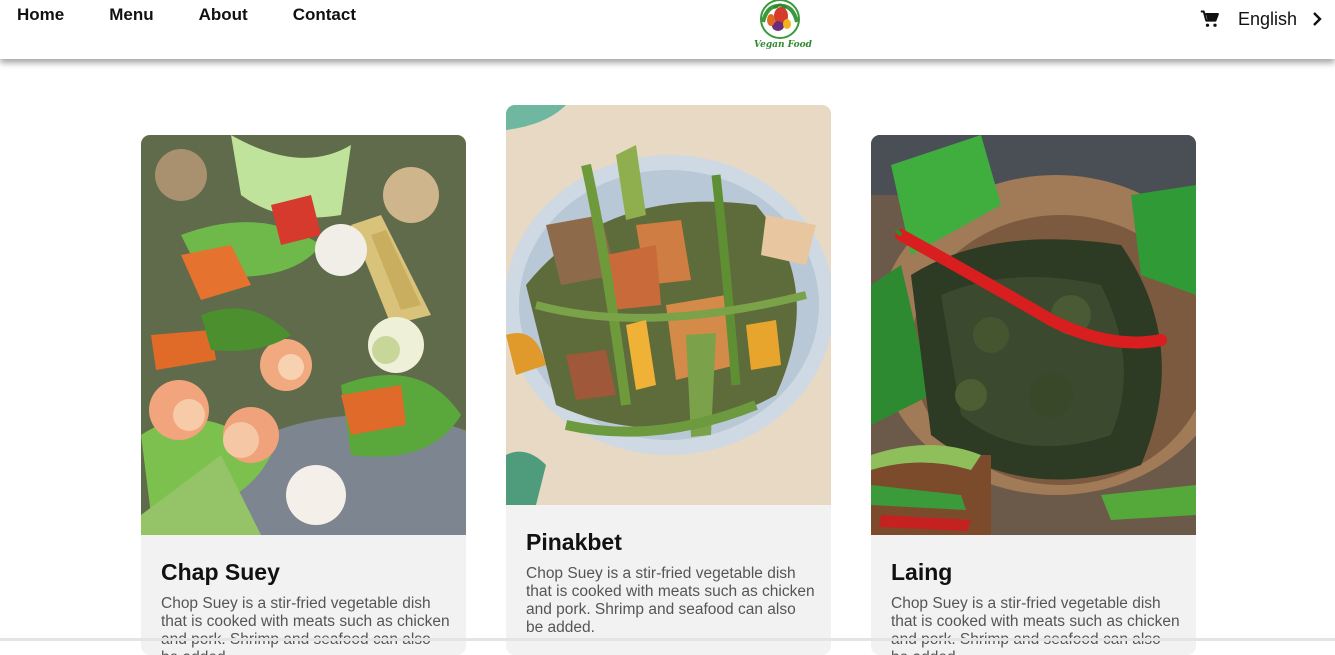 The height and width of the screenshot is (655, 1335). I want to click on nav-right: English, so click(1261, 19).